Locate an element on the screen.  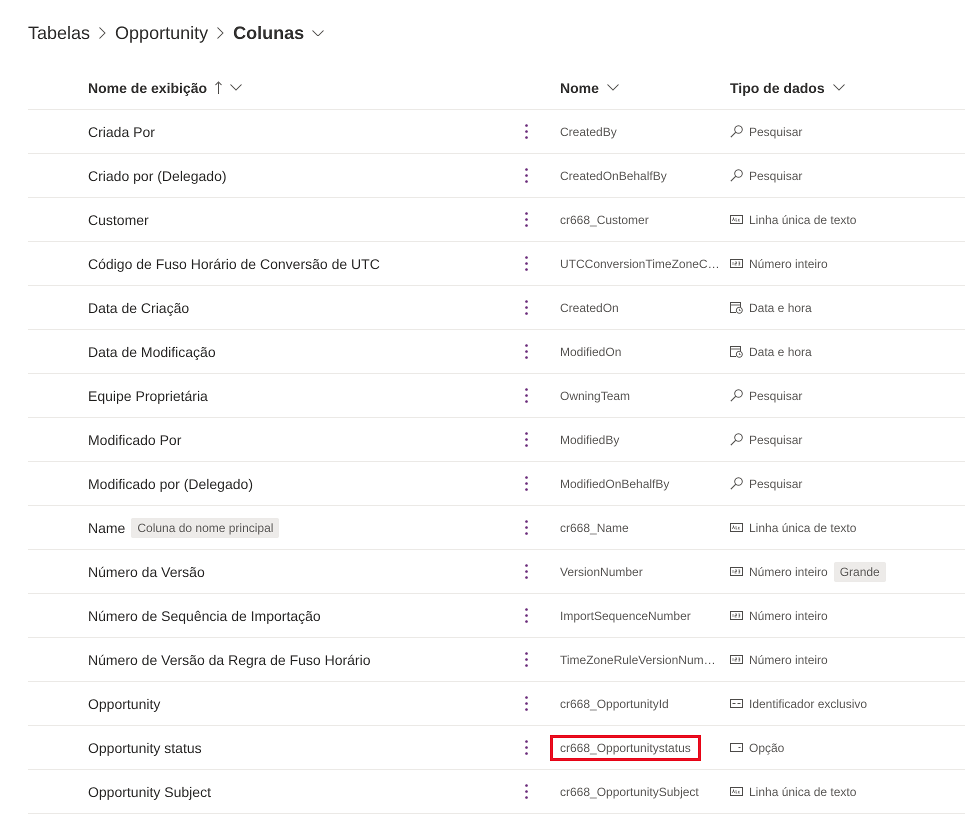
breadcrumb-link: Tabelas is located at coordinates (59, 33).